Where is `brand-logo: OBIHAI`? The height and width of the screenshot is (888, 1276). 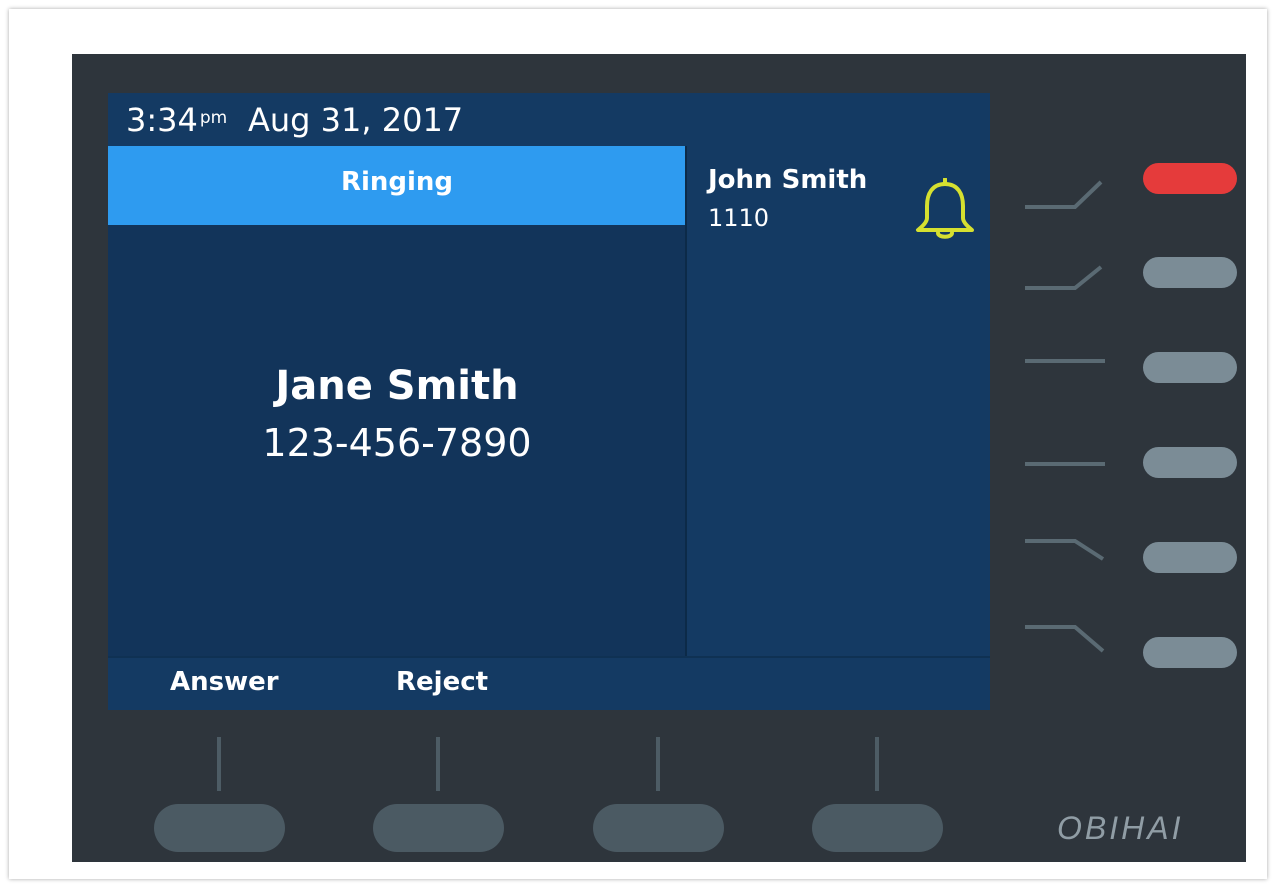 brand-logo: OBIHAI is located at coordinates (1120, 828).